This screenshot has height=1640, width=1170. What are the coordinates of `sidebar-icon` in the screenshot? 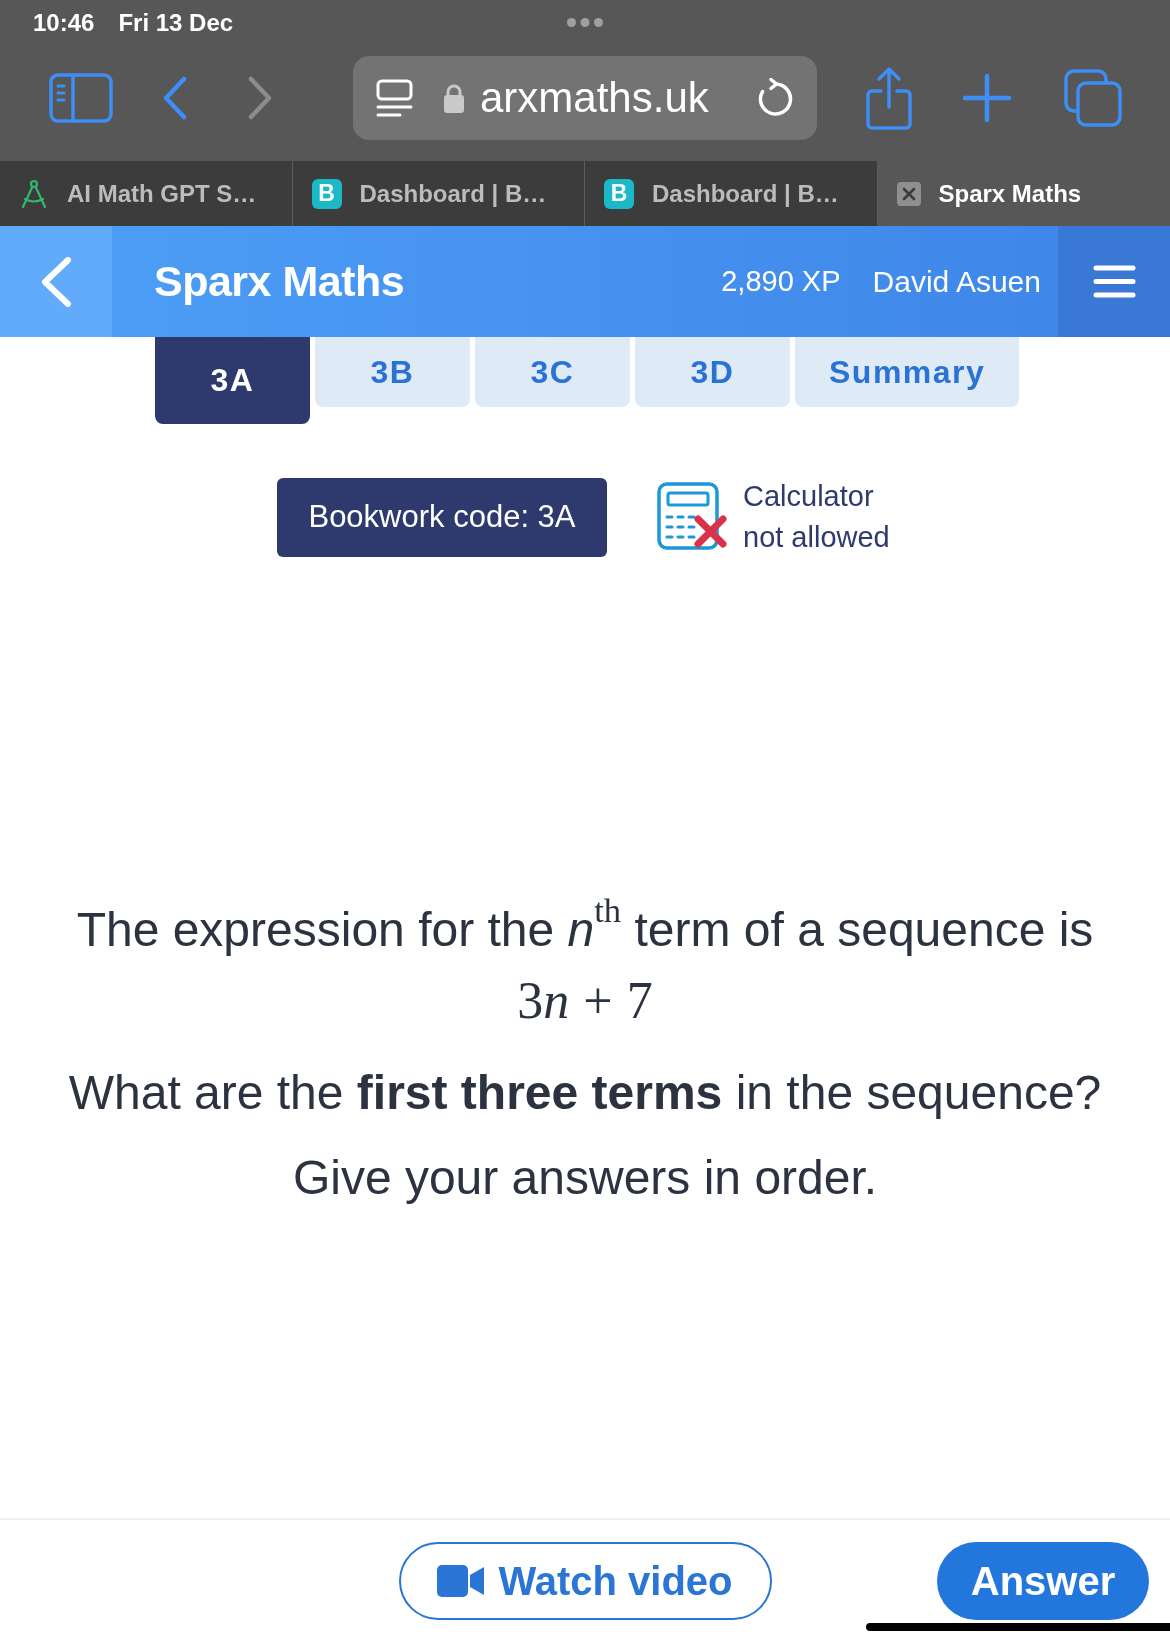 It's located at (81, 98).